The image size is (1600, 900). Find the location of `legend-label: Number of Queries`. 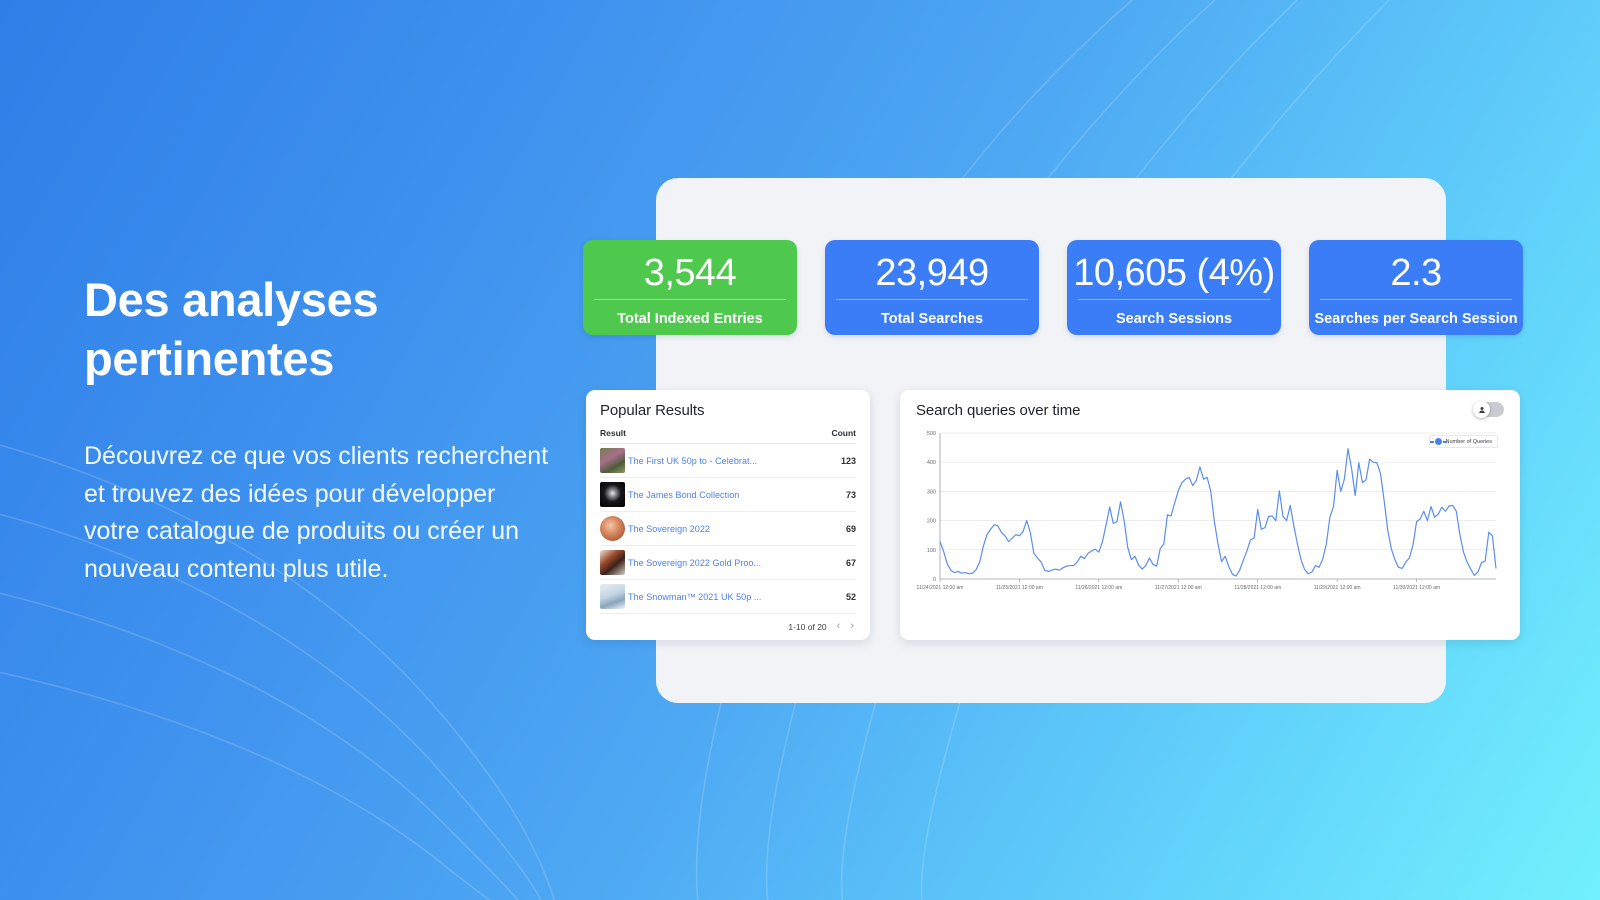

legend-label: Number of Queries is located at coordinates (1468, 441).